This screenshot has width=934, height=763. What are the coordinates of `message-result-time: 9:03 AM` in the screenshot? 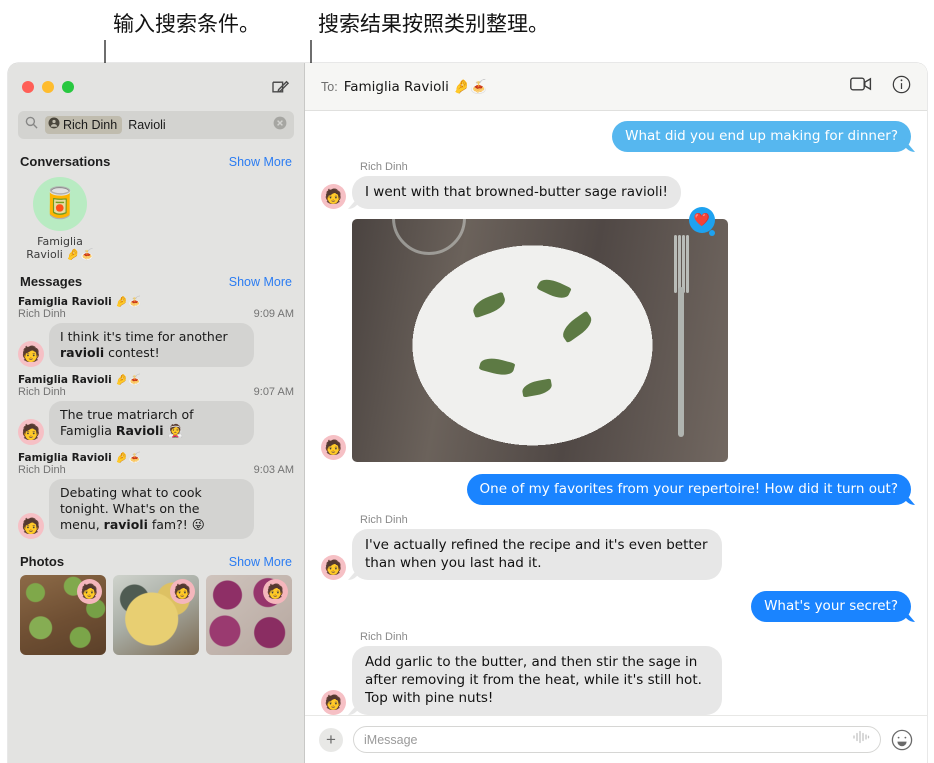 It's located at (273, 470).